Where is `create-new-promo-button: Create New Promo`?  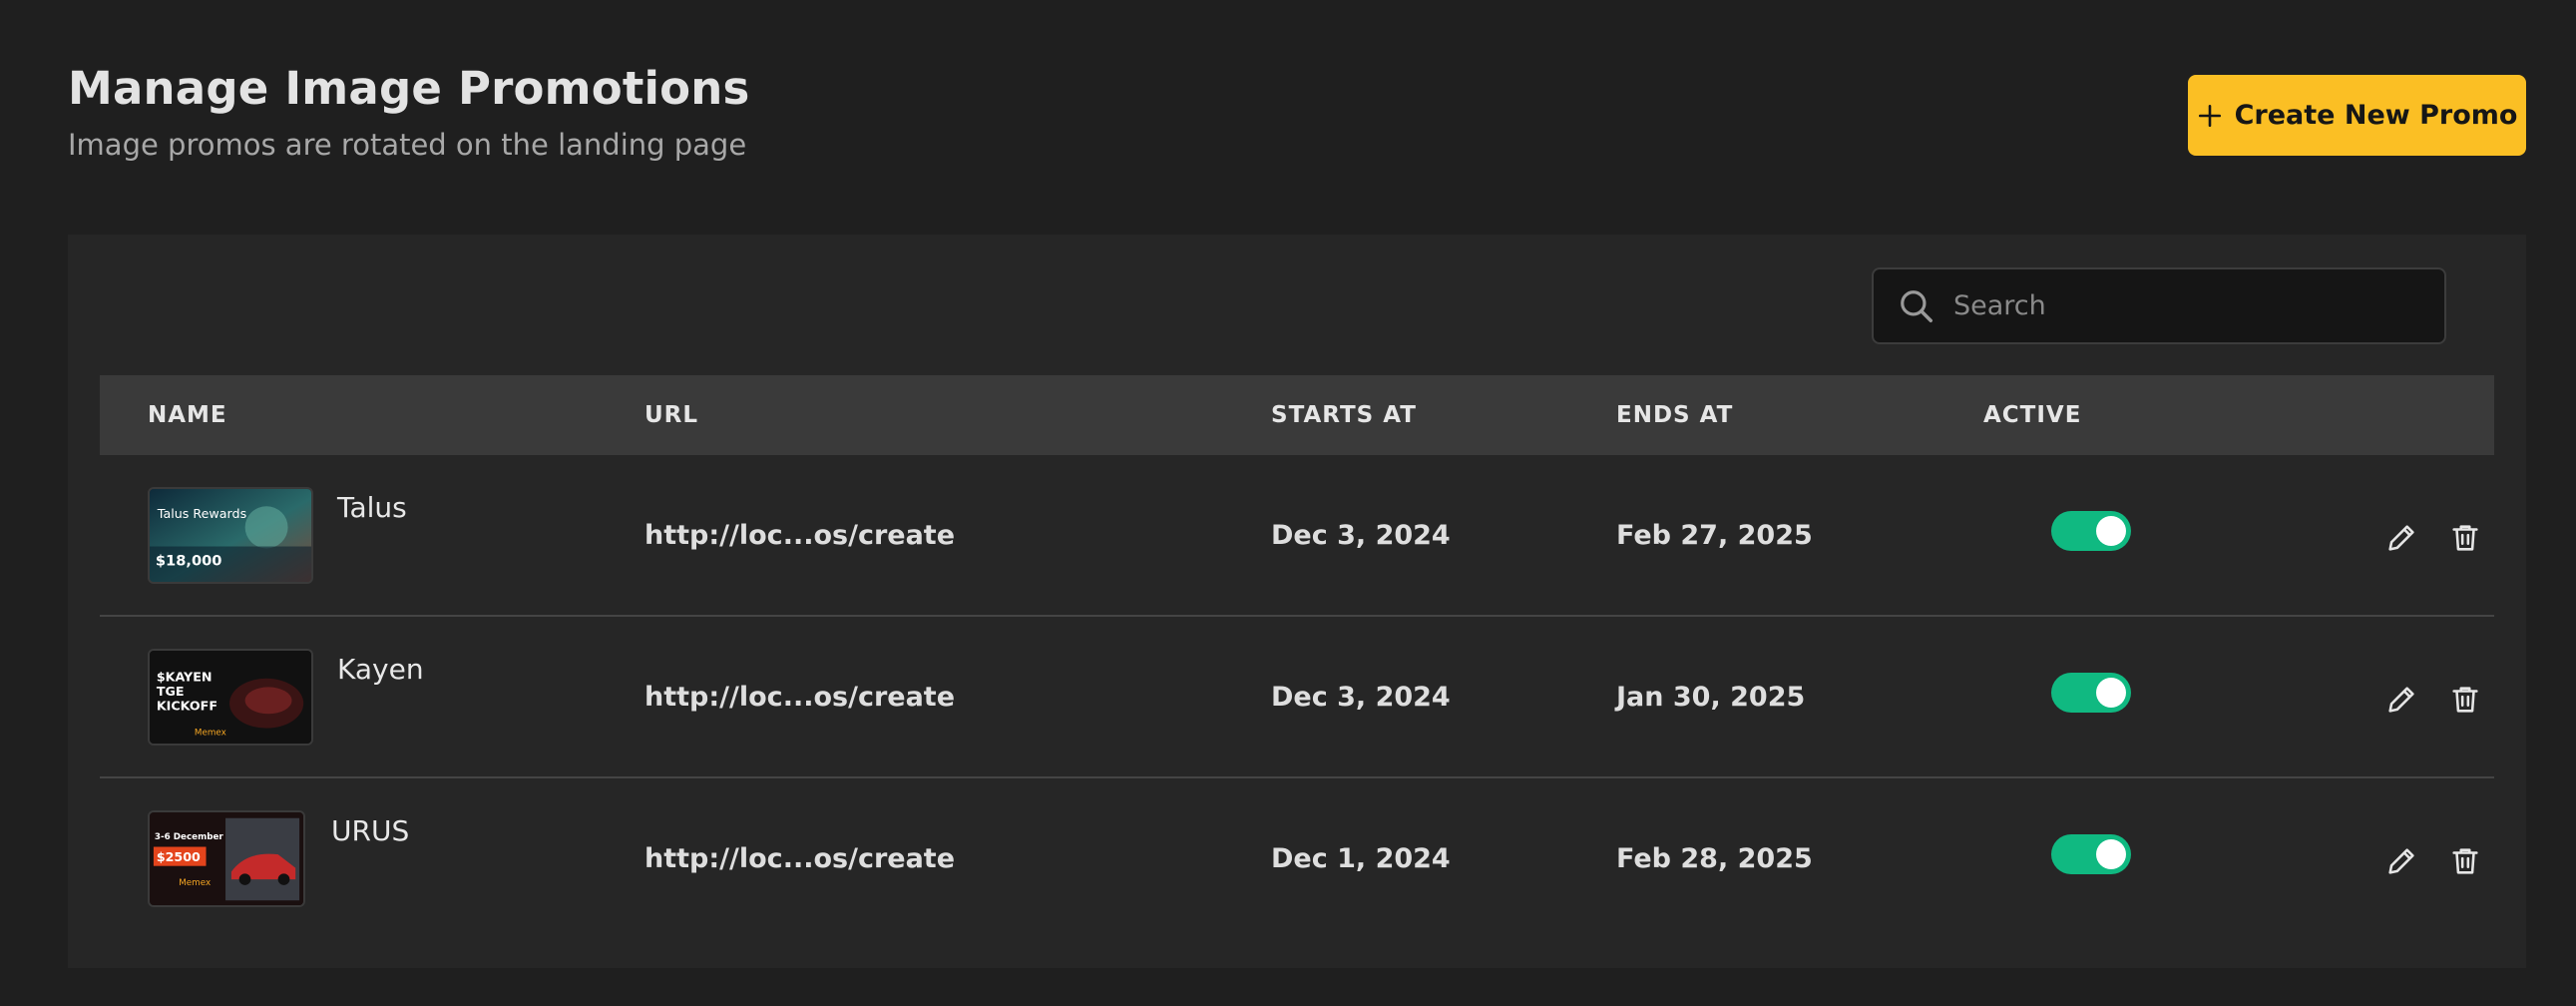 create-new-promo-button: Create New Promo is located at coordinates (2357, 115).